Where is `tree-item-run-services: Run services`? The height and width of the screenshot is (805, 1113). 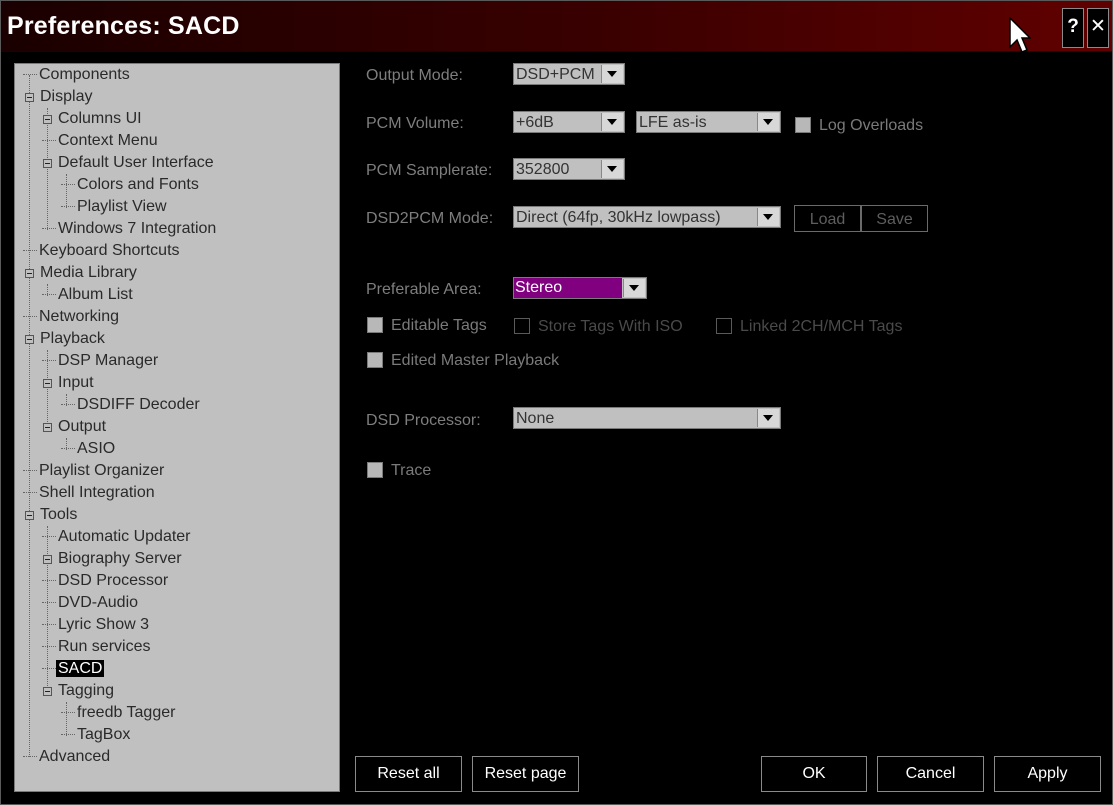 tree-item-run-services: Run services is located at coordinates (97, 647).